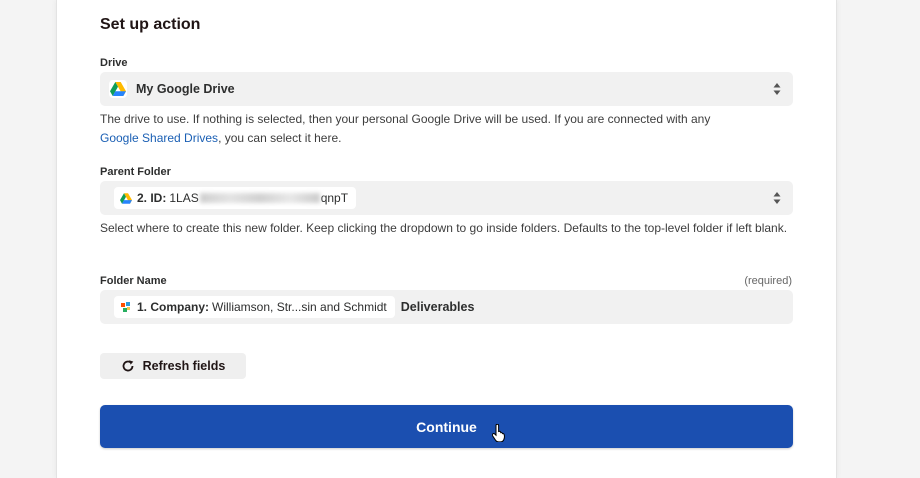  What do you see at coordinates (114, 63) in the screenshot?
I see `drive-label: Drive` at bounding box center [114, 63].